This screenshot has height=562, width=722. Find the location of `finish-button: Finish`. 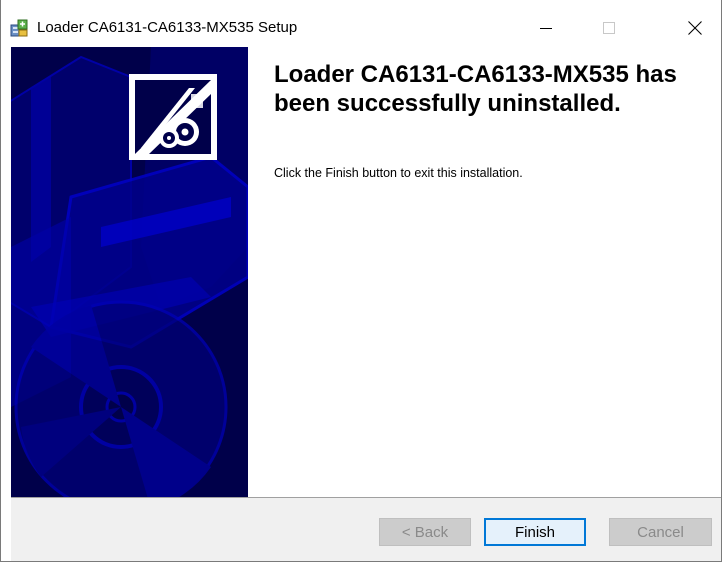

finish-button: Finish is located at coordinates (535, 532).